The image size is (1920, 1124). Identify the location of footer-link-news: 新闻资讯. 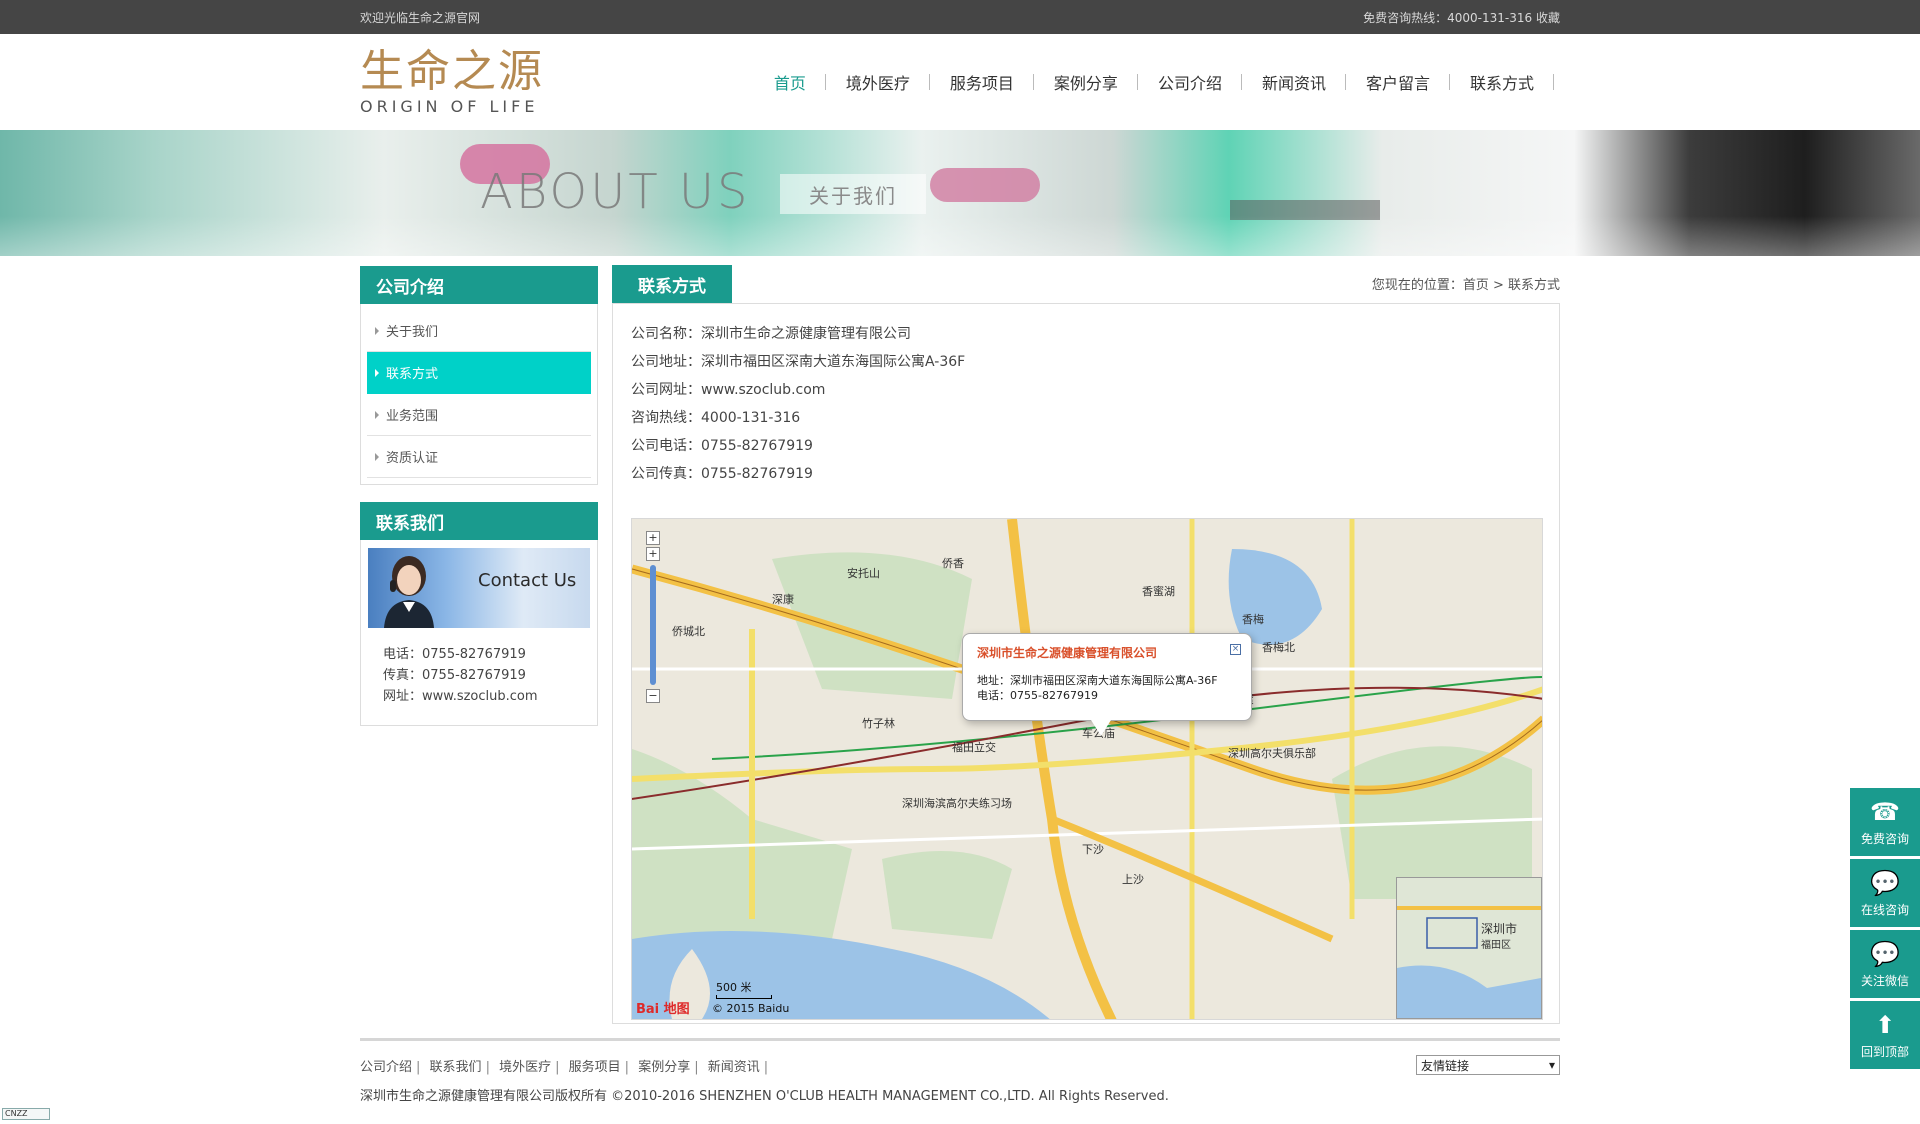
(734, 1067).